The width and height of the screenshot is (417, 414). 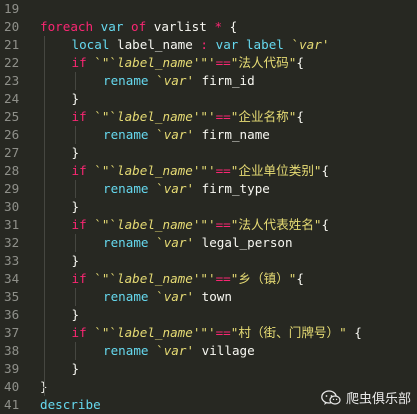 What do you see at coordinates (208, 261) in the screenshot?
I see `code-line: 33}` at bounding box center [208, 261].